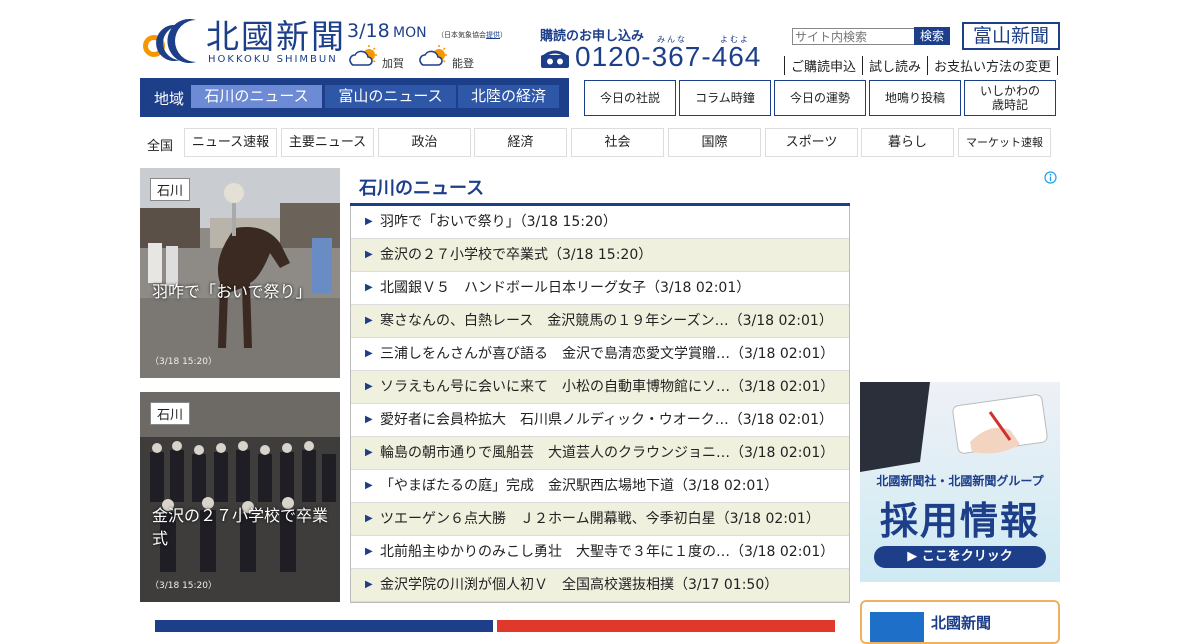 This screenshot has height=644, width=1200. What do you see at coordinates (498, 222) in the screenshot?
I see `news-item-link: 羽咋で「おいで祭り」（3/18 15:20）` at bounding box center [498, 222].